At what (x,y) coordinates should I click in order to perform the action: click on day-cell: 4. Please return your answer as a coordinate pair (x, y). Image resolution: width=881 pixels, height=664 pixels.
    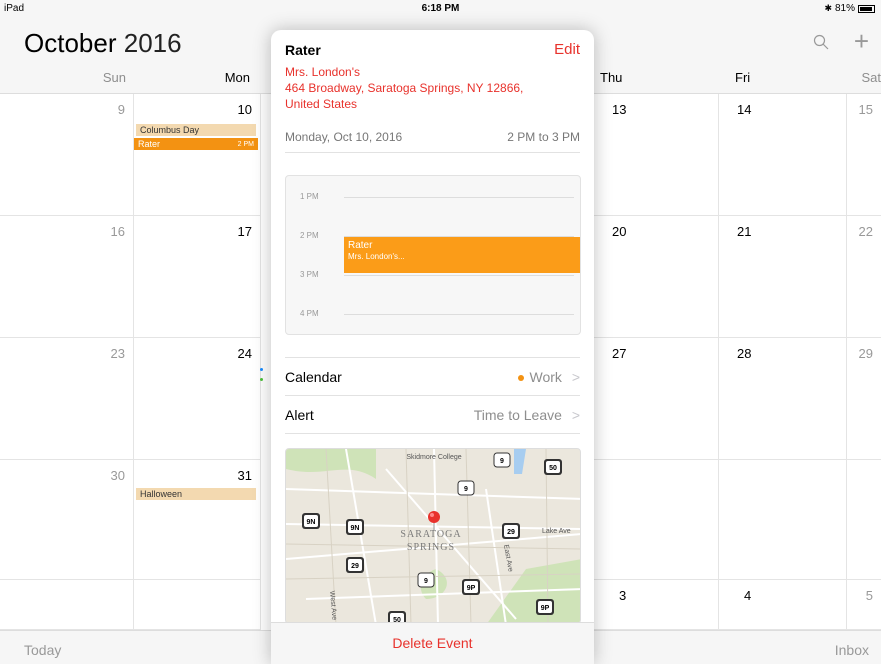
    Looking at the image, I should click on (783, 605).